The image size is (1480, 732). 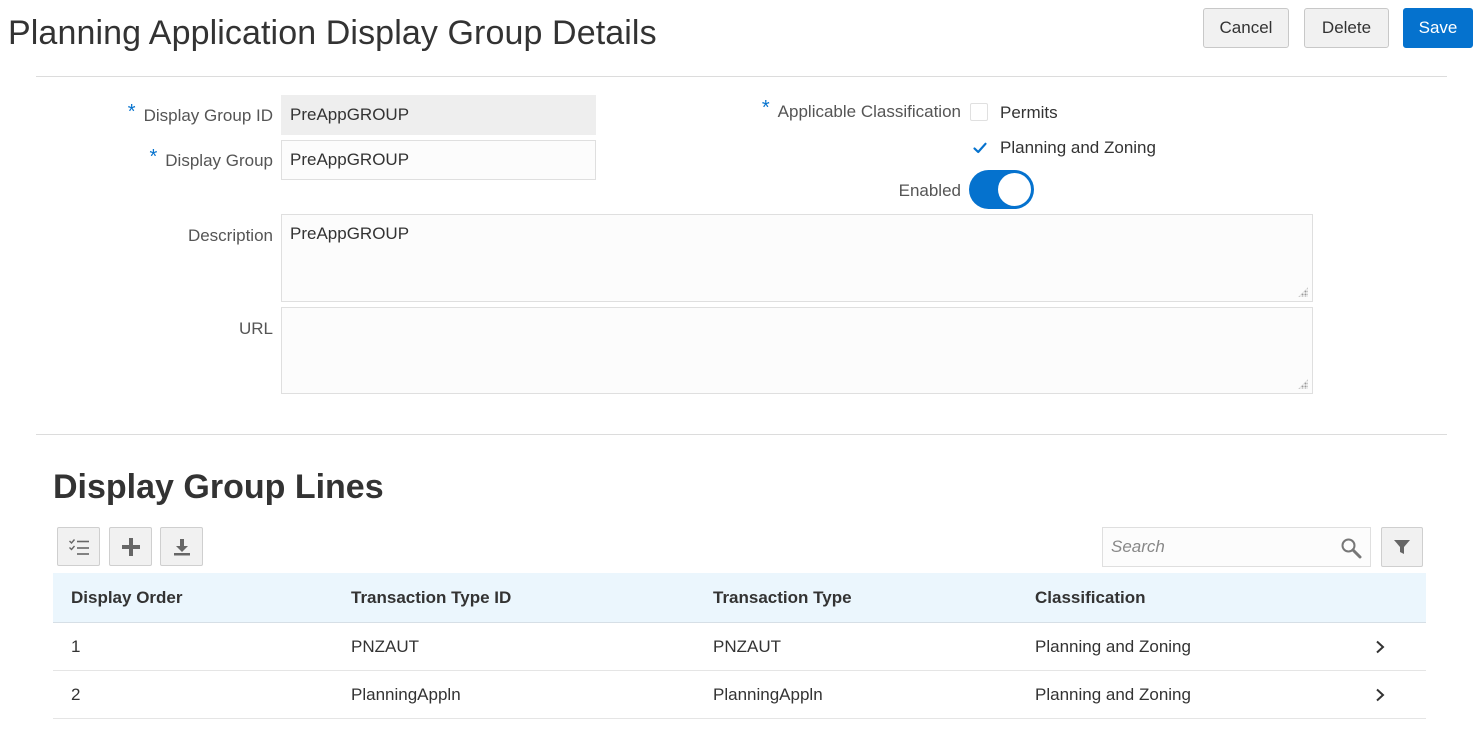 I want to click on column-select-icon, so click(x=78, y=546).